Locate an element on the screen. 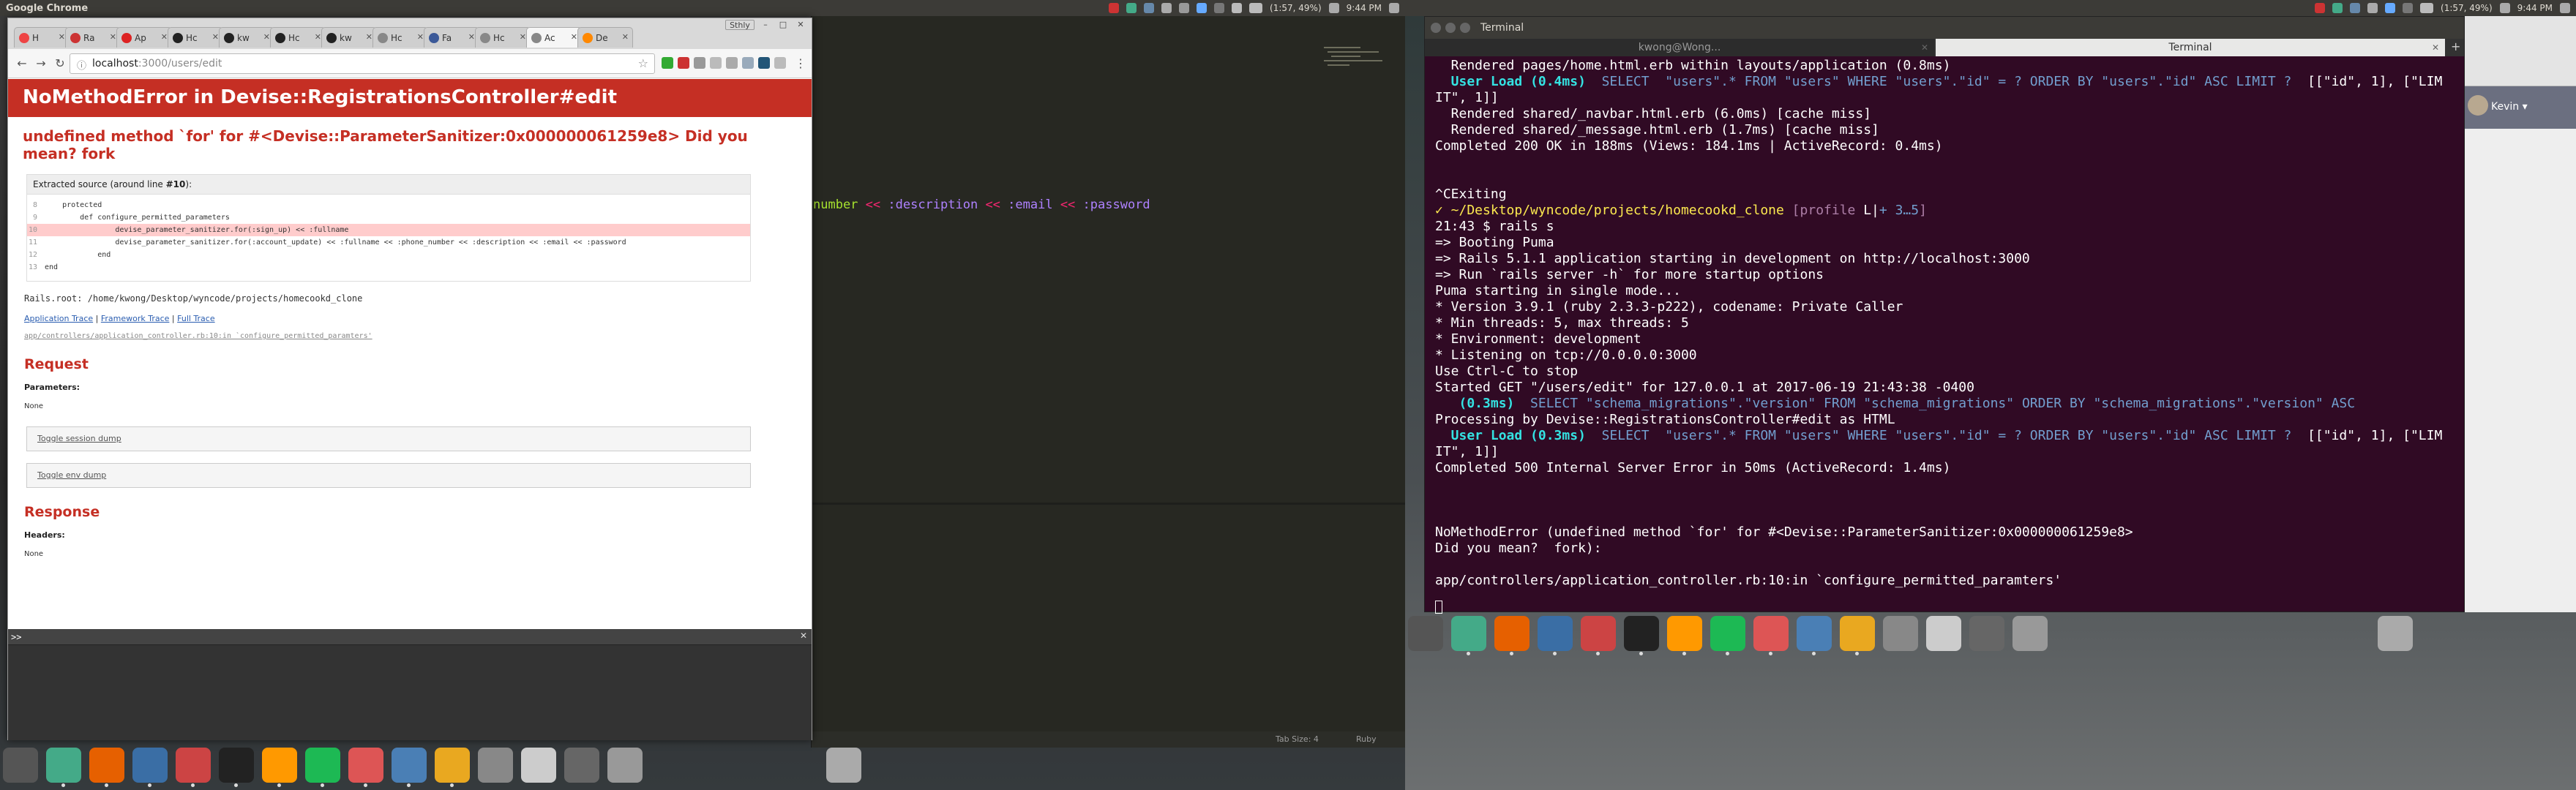 Image resolution: width=2576 pixels, height=790 pixels. clock: 9:44 PM is located at coordinates (2535, 8).